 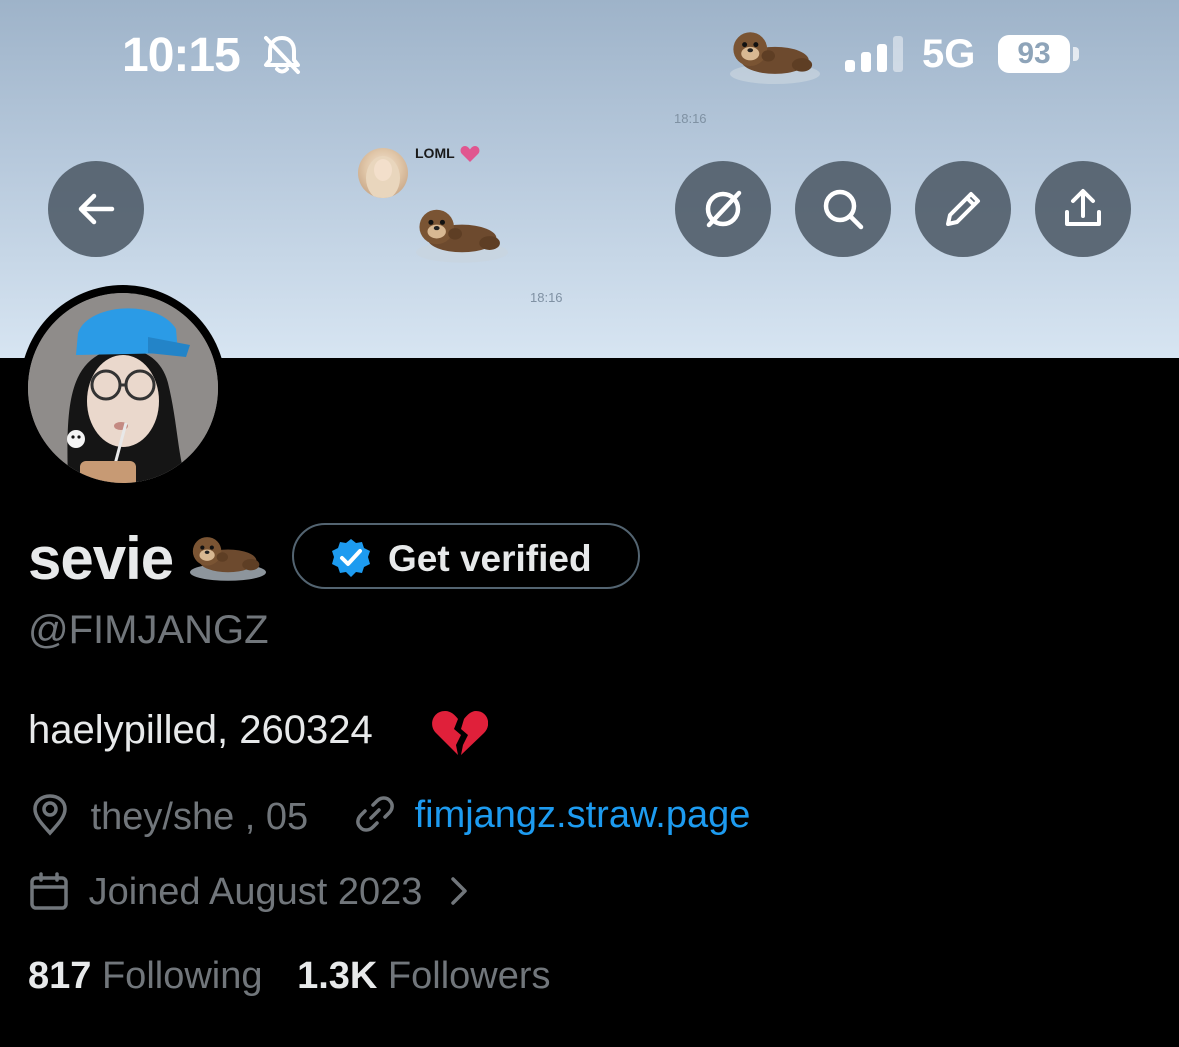 I want to click on chat-sender-name: LOML, so click(x=435, y=153).